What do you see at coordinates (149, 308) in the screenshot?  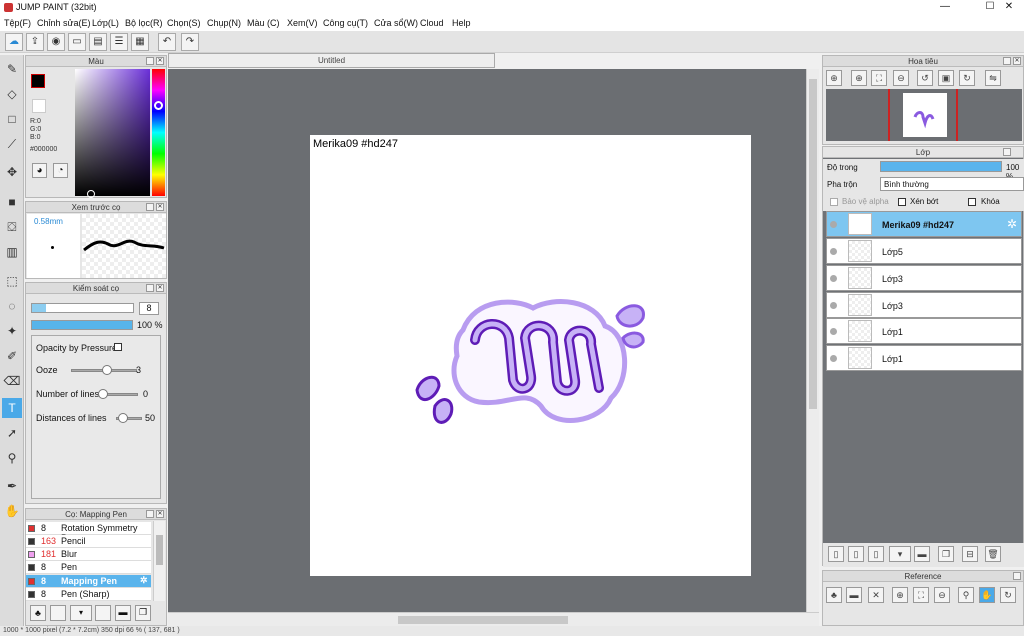 I see `brush-size-input: 8` at bounding box center [149, 308].